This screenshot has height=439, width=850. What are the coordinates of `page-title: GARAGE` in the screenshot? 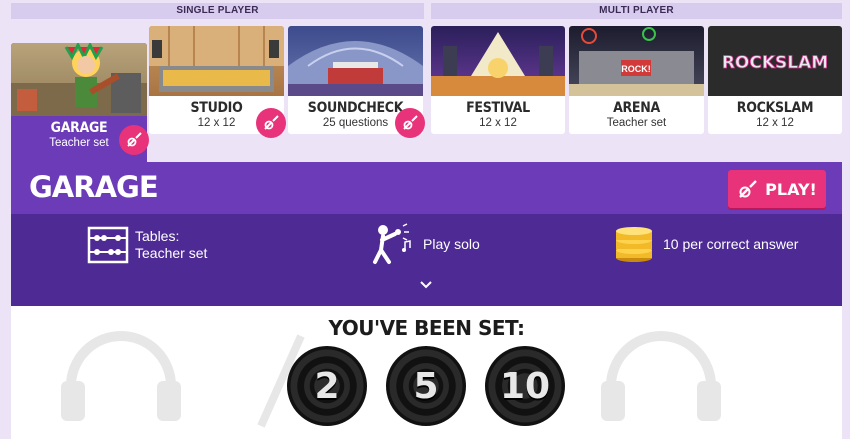 It's located at (94, 187).